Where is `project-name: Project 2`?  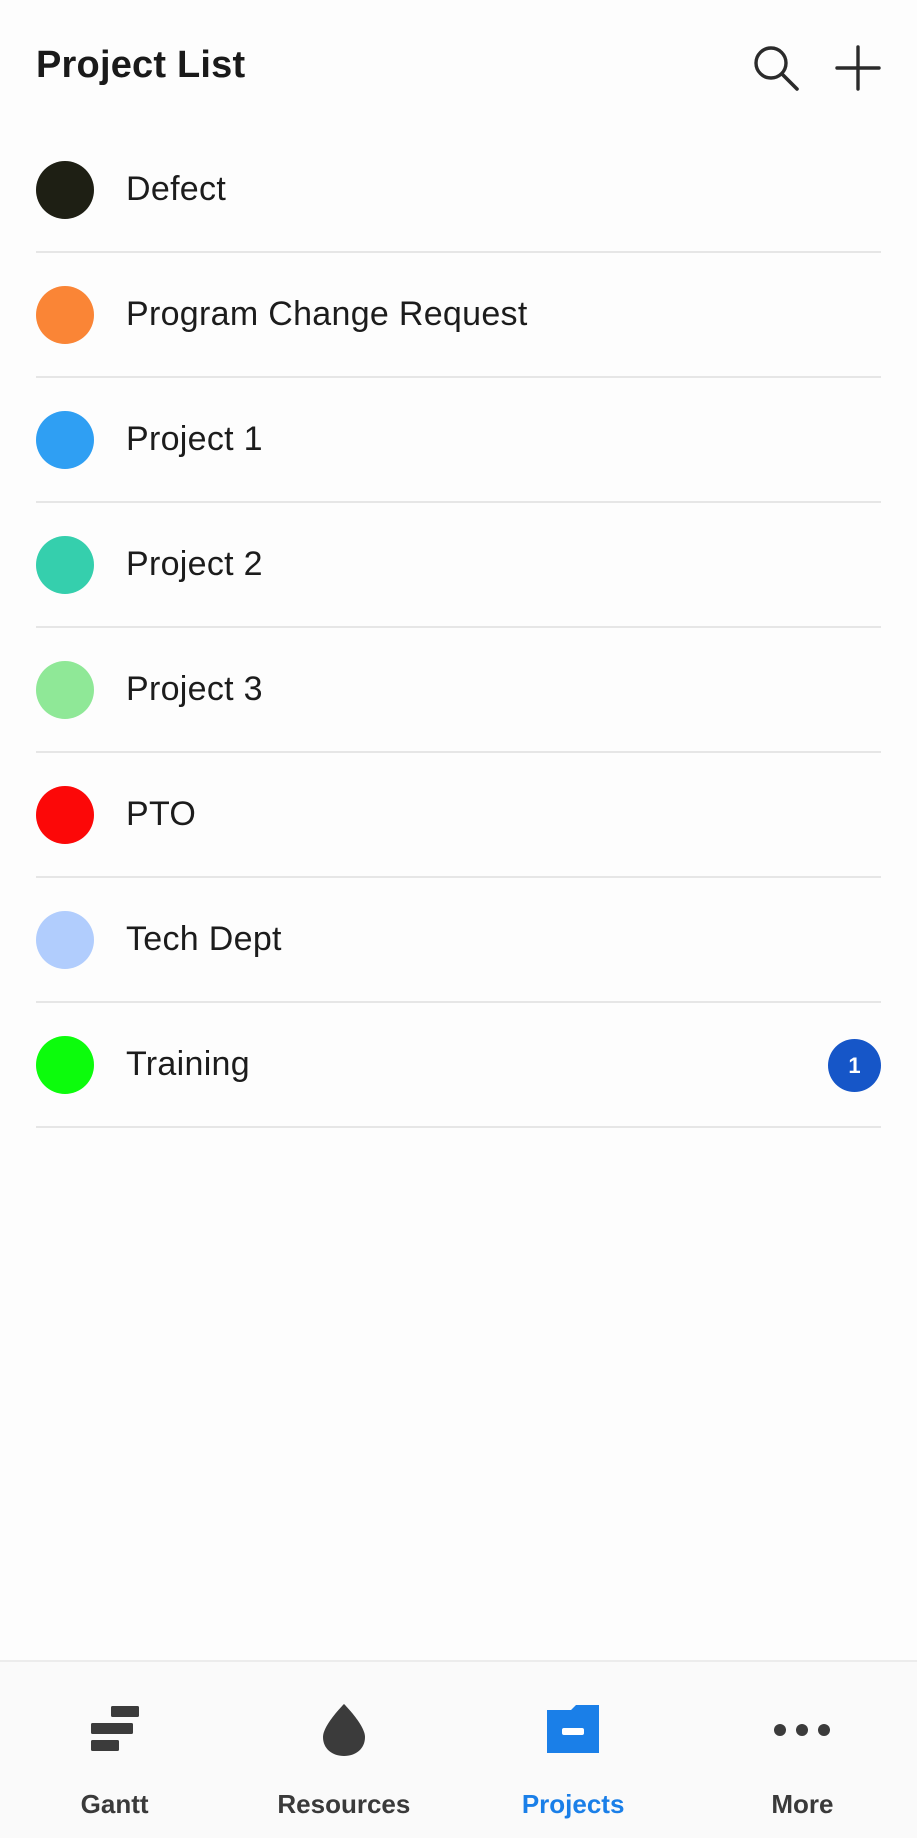 project-name: Project 2 is located at coordinates (194, 564).